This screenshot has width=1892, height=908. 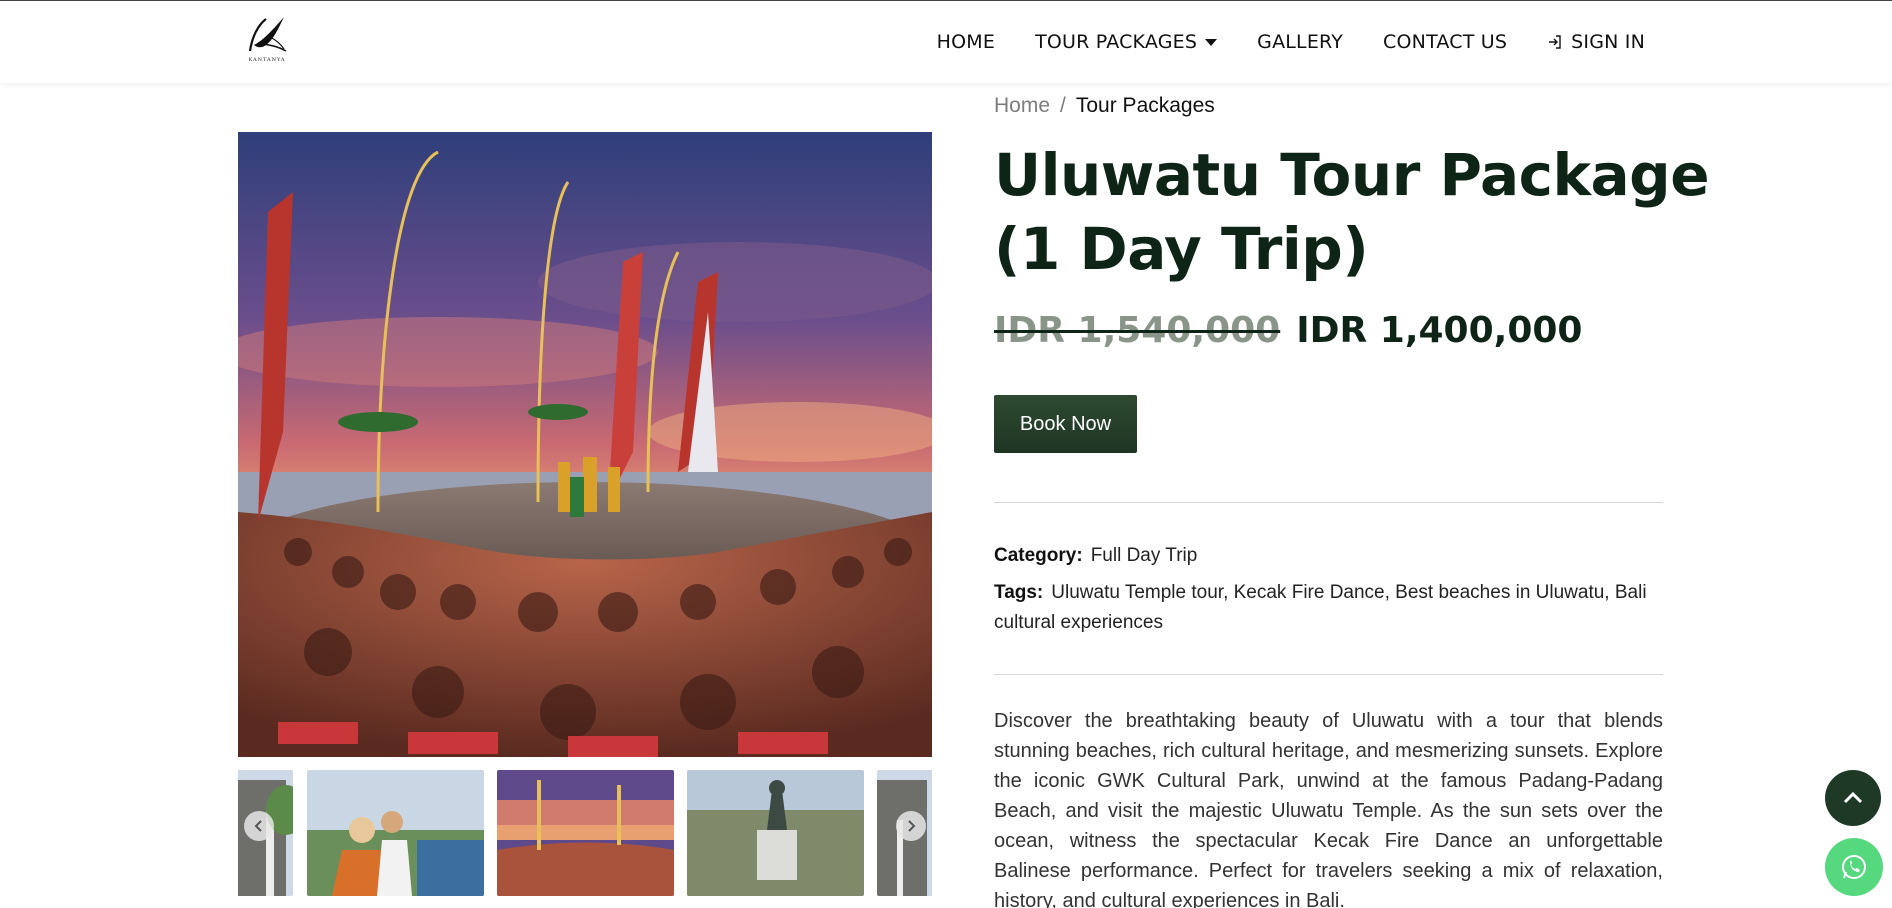 I want to click on breadcrumb-home: Home, so click(x=1022, y=106).